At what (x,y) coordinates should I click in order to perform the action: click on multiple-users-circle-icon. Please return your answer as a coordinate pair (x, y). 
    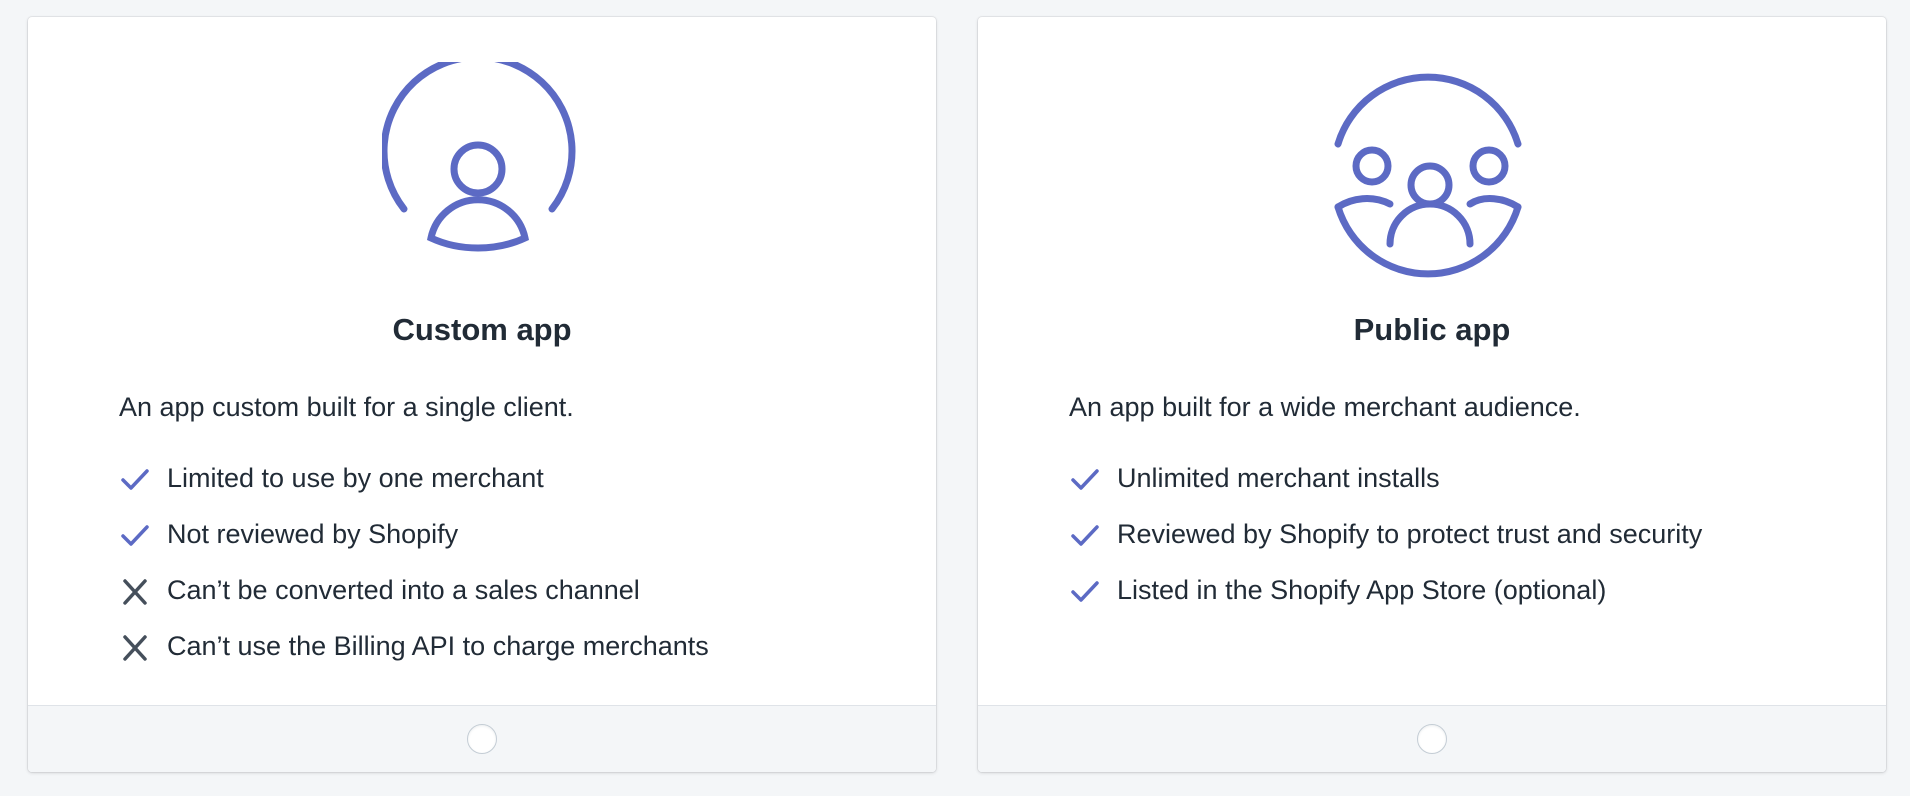
    Looking at the image, I should click on (1432, 172).